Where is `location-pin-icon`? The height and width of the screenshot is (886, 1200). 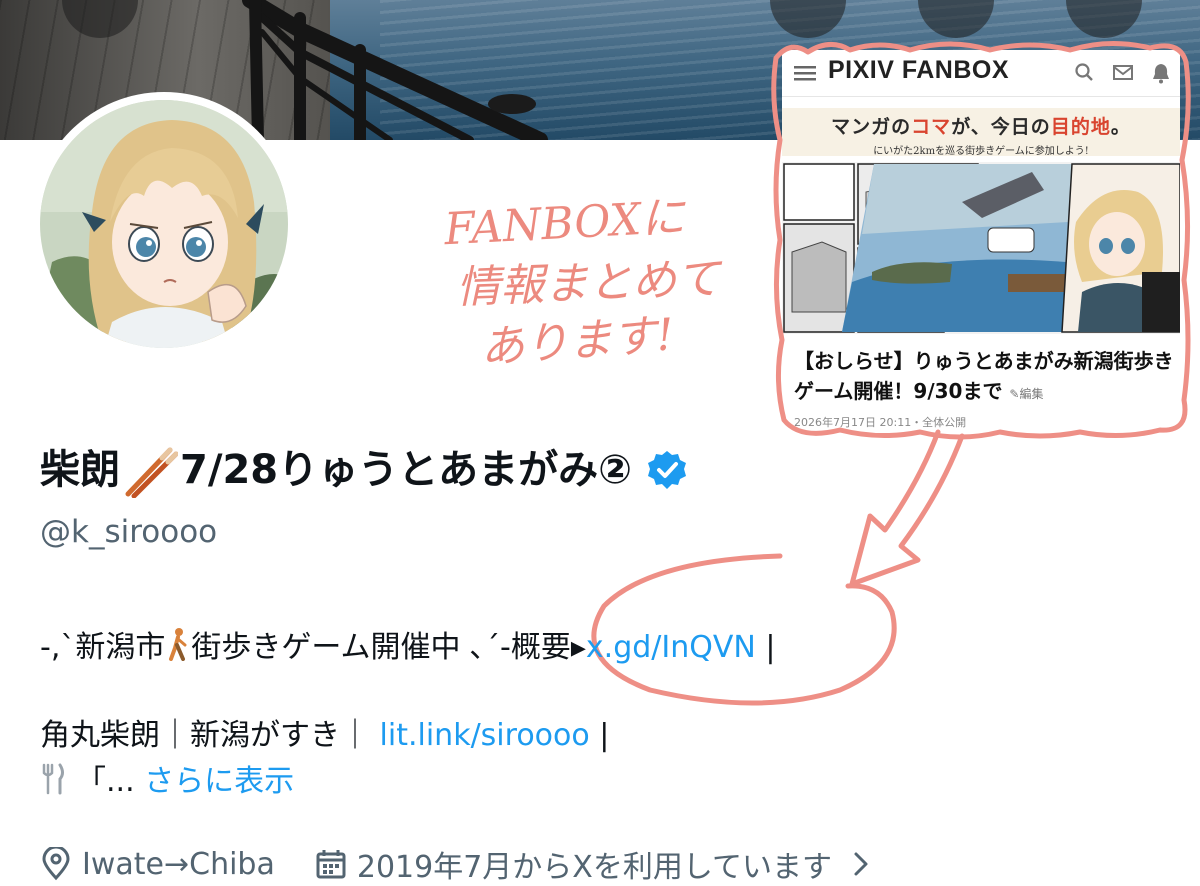 location-pin-icon is located at coordinates (56, 864).